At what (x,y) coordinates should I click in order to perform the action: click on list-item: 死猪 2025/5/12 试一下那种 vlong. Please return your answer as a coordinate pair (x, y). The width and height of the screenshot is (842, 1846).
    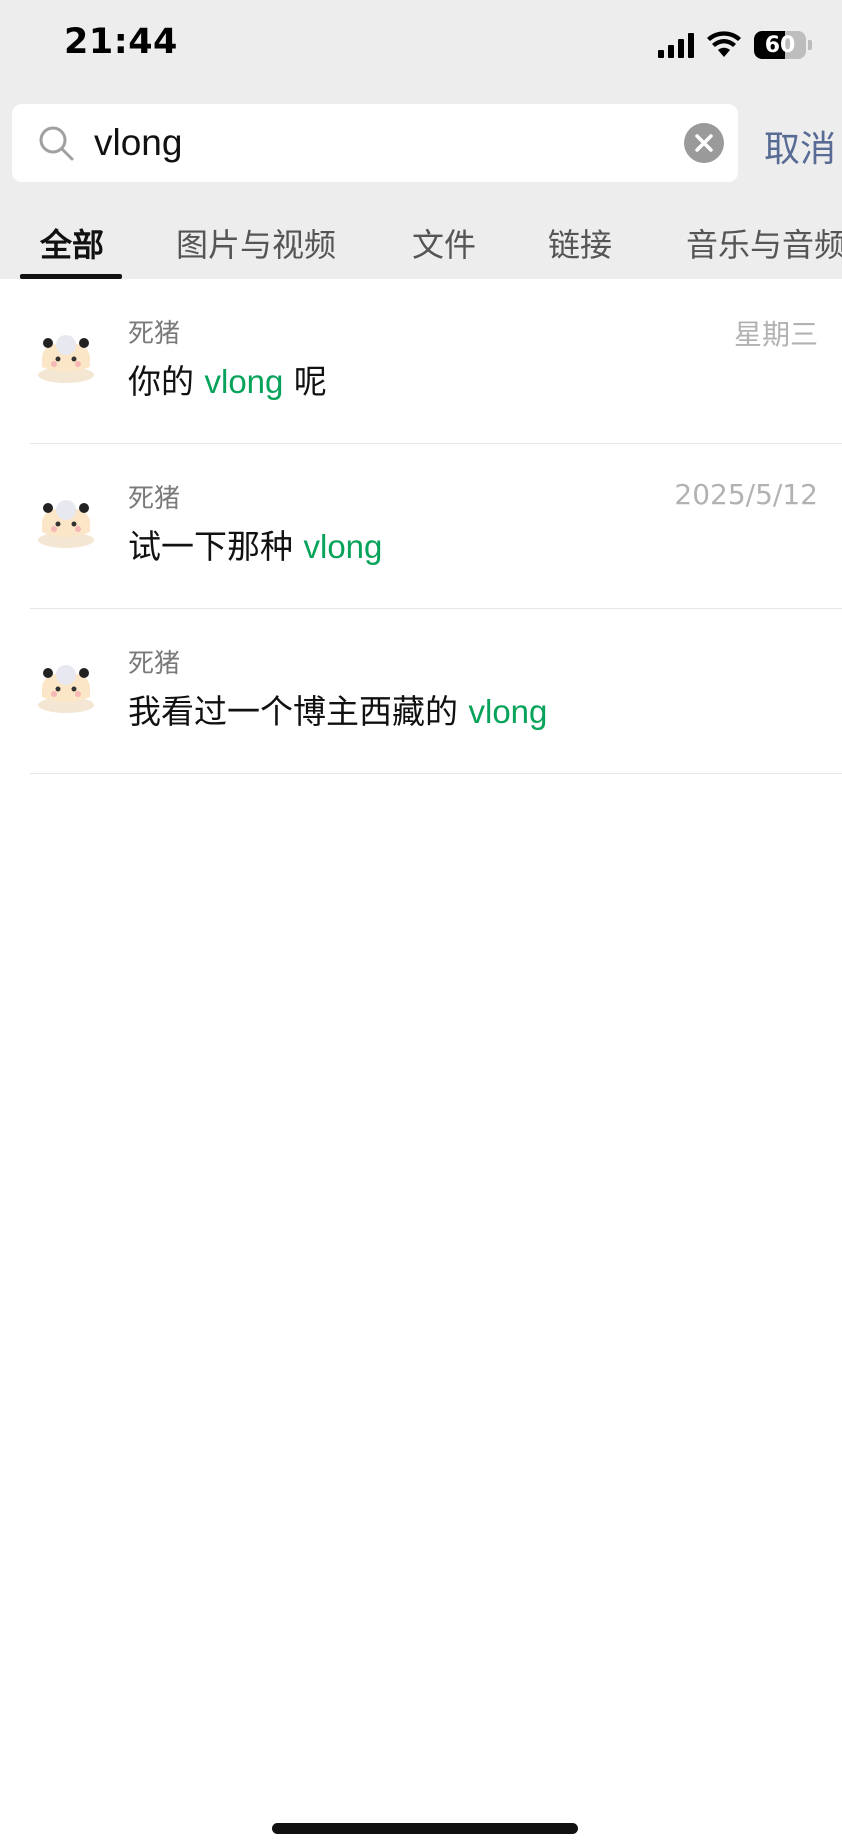
    Looking at the image, I should click on (421, 526).